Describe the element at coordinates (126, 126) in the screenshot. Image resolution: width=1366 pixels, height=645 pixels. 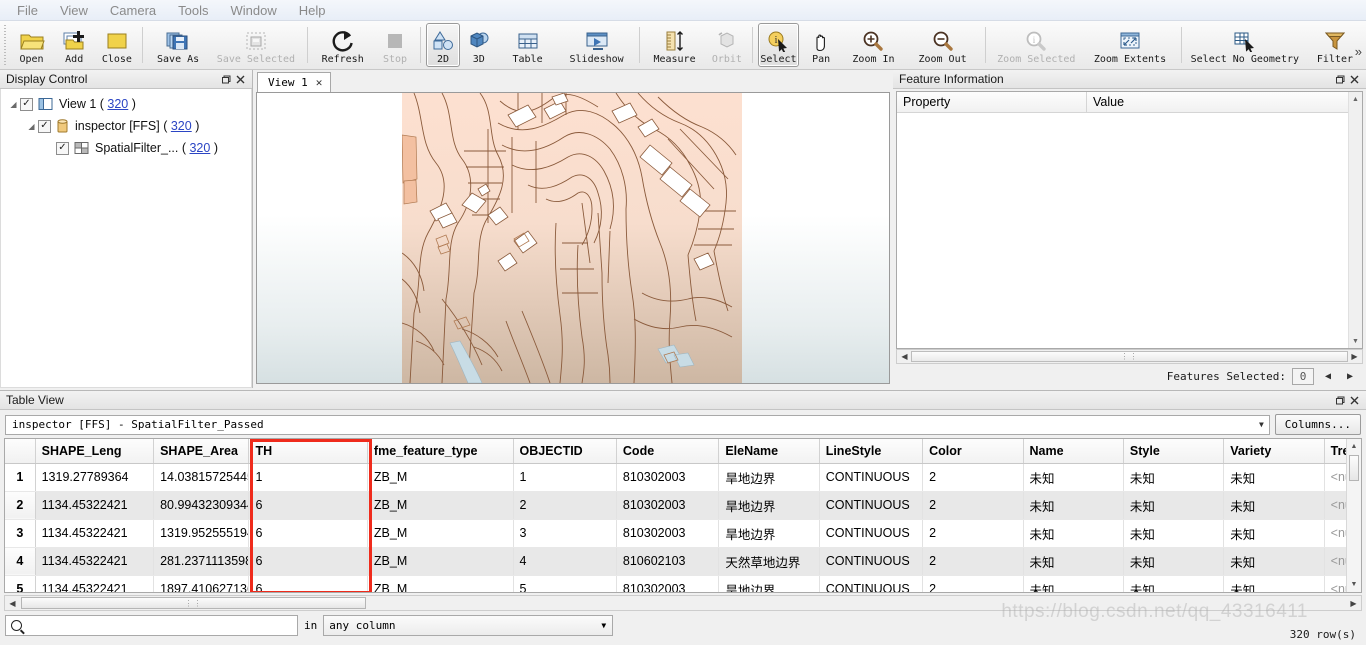
I see `tree-item-inspector: ◢ ✓ inspector [FFS] ( 320 )` at that location.